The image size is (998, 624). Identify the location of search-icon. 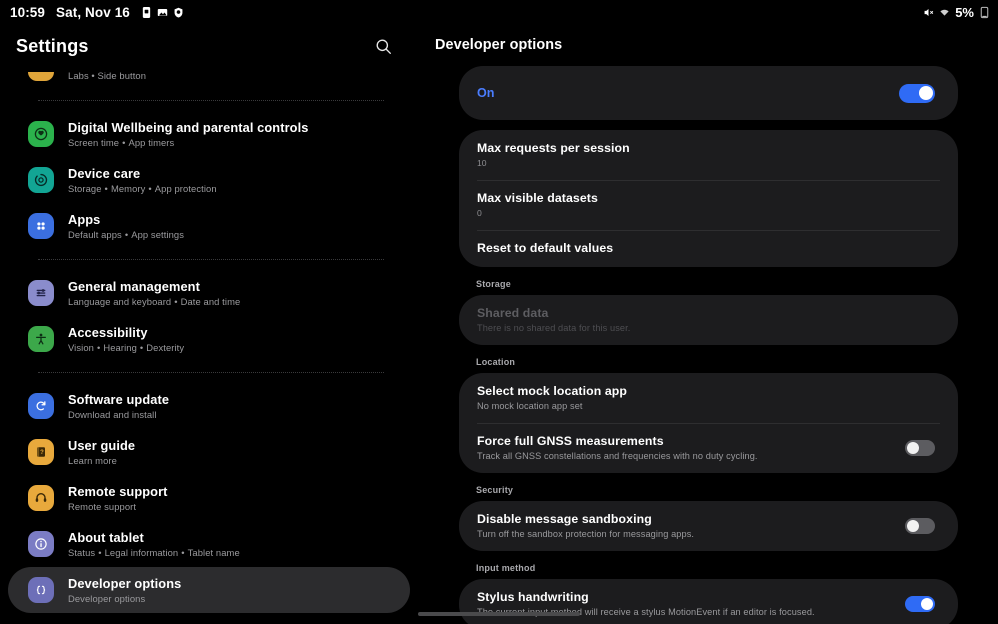
(383, 46).